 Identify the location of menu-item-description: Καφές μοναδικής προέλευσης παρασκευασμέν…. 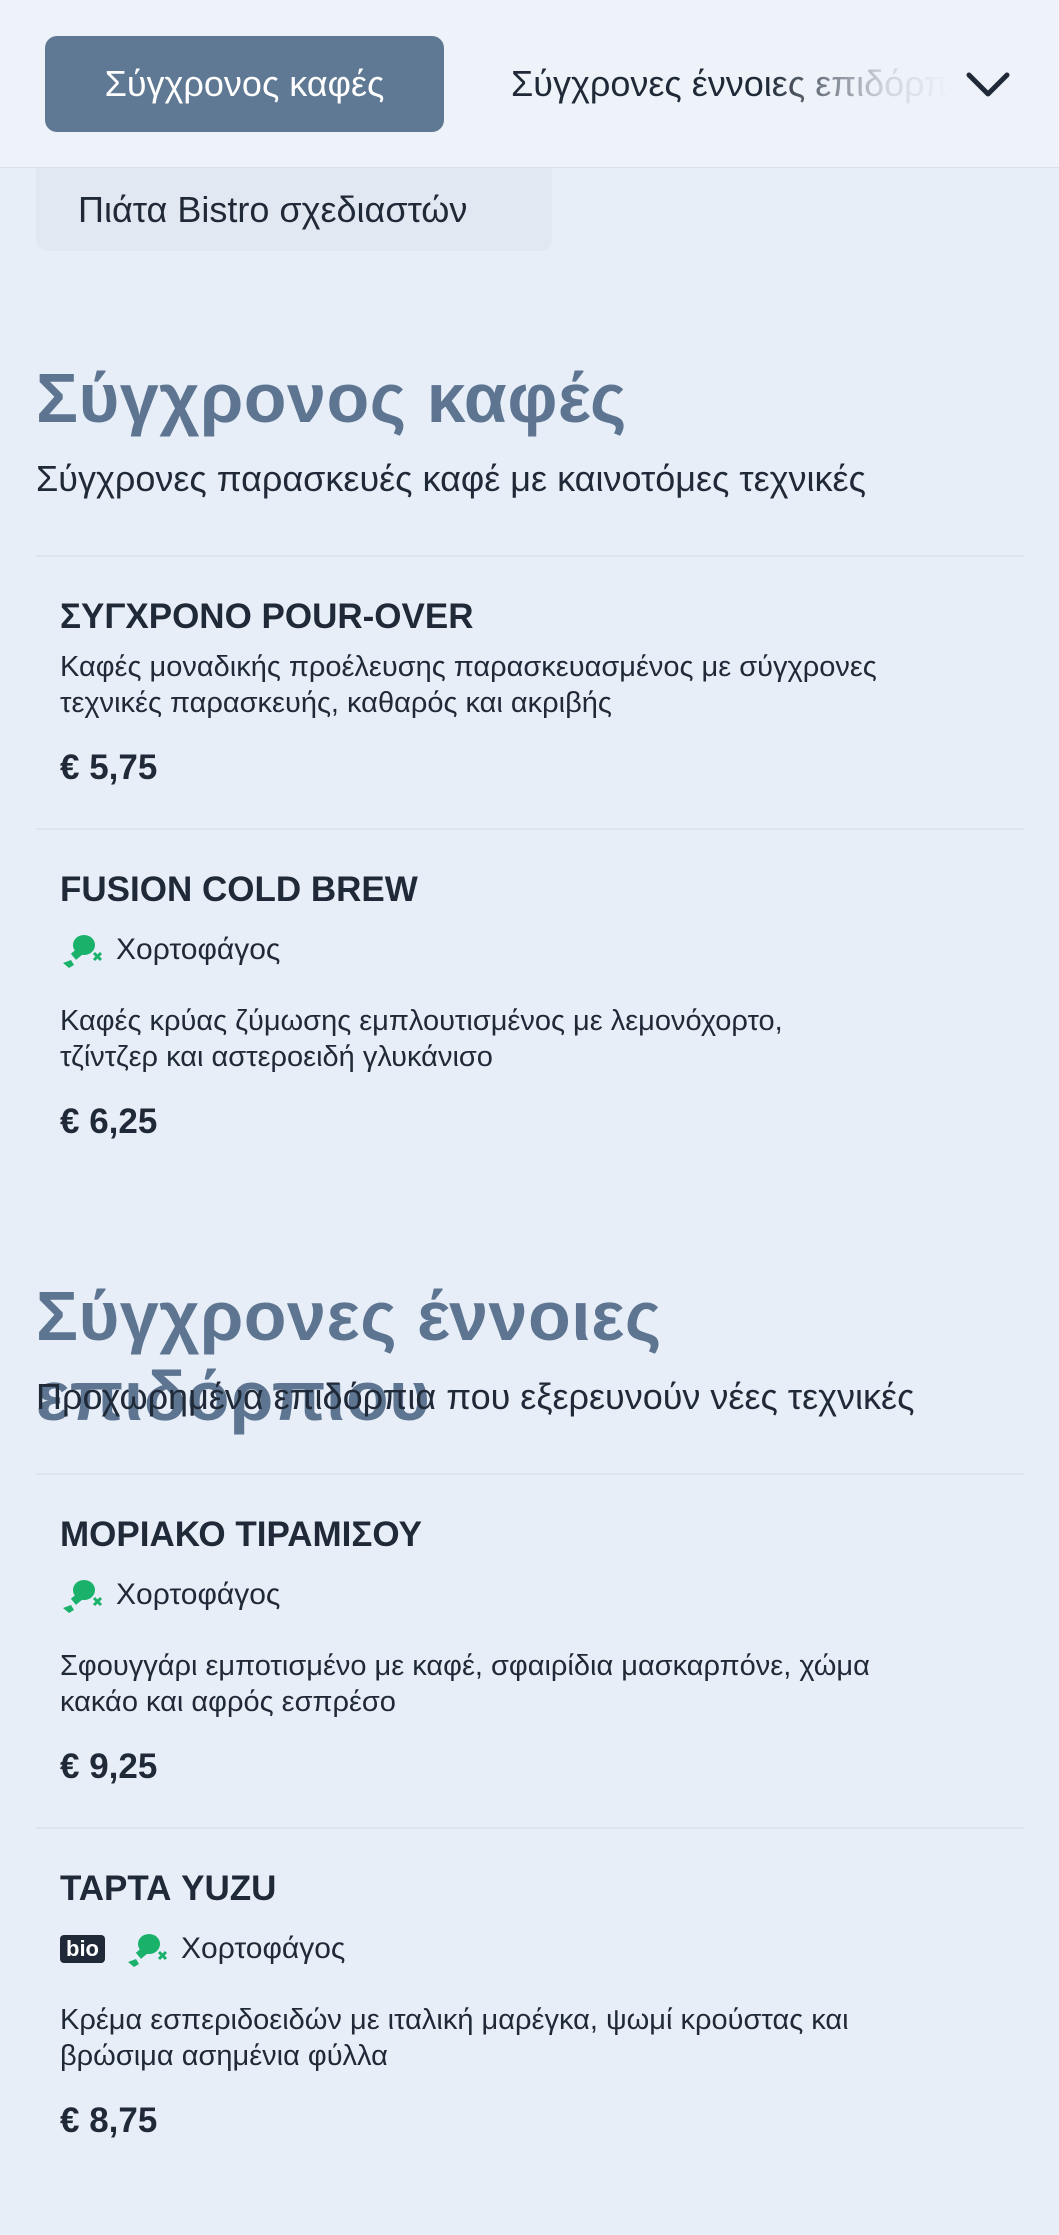
(468, 685).